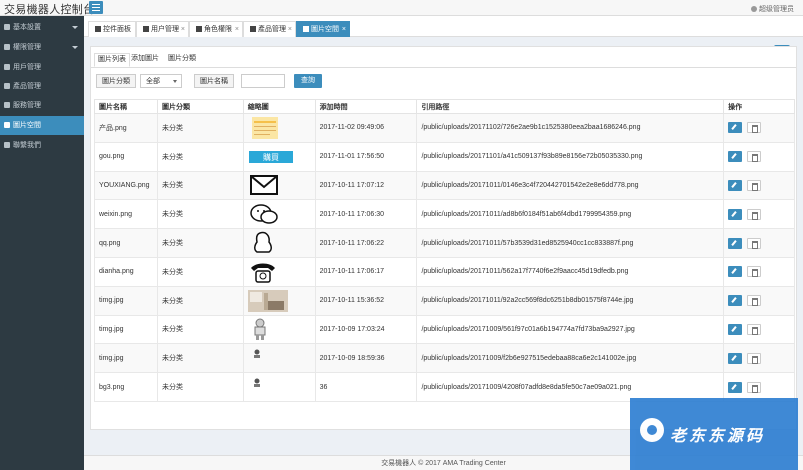 The height and width of the screenshot is (470, 803). What do you see at coordinates (366, 358) in the screenshot?
I see `cell-add-time: 2017-10-09 18:59:36` at bounding box center [366, 358].